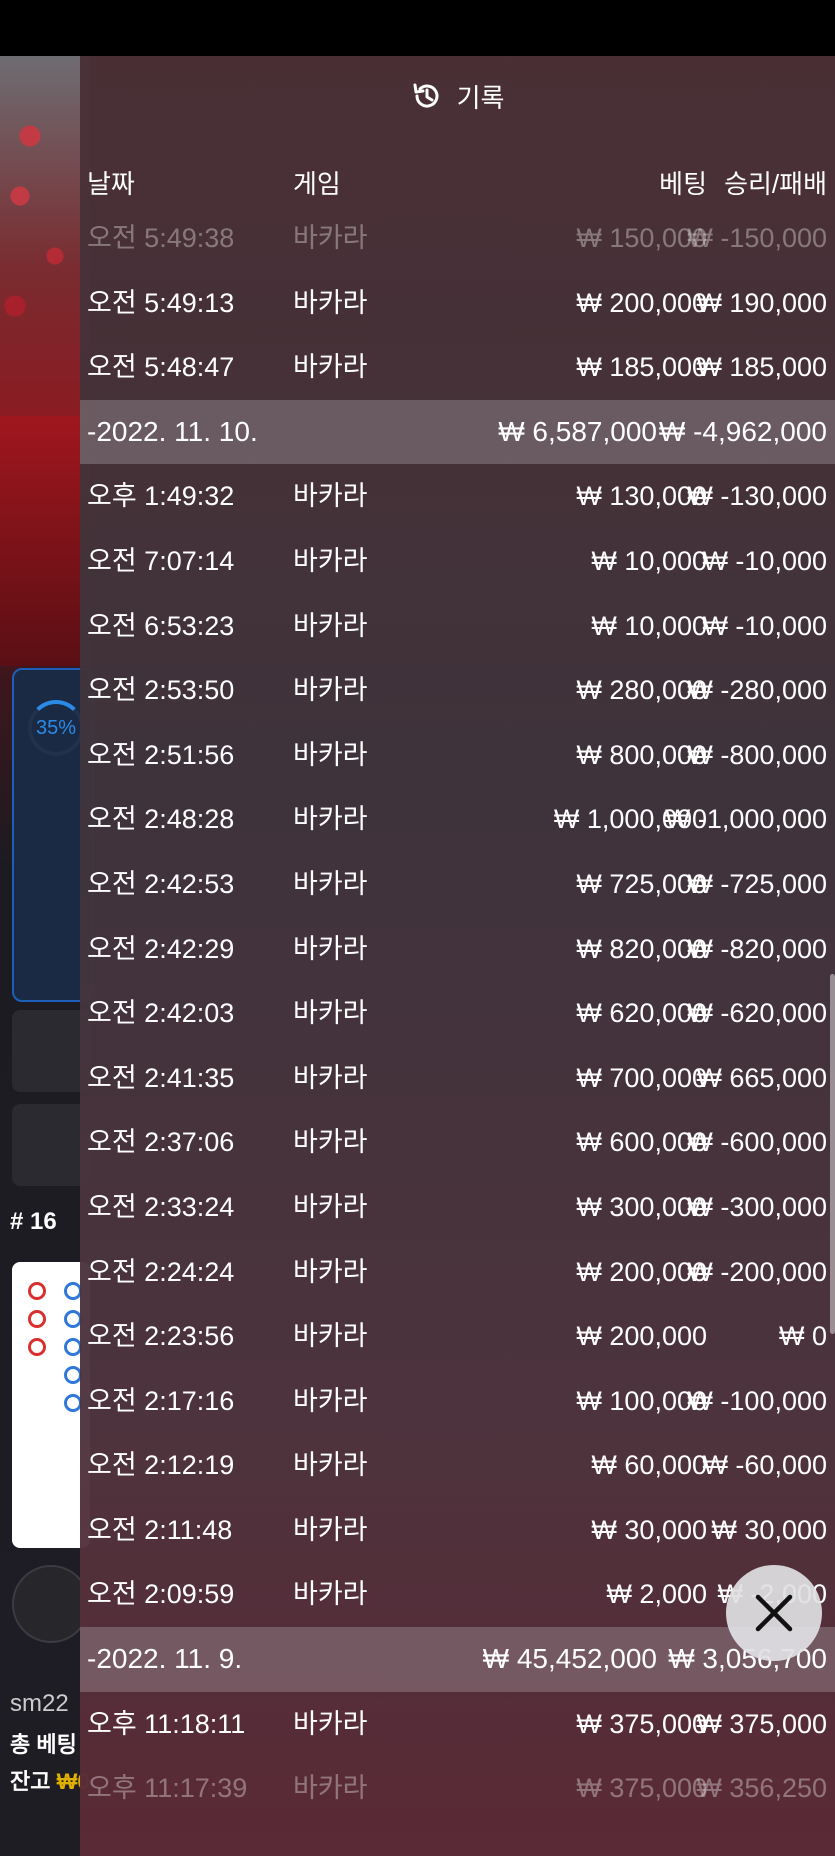 This screenshot has height=1856, width=835. I want to click on table-artwork, so click(45, 236).